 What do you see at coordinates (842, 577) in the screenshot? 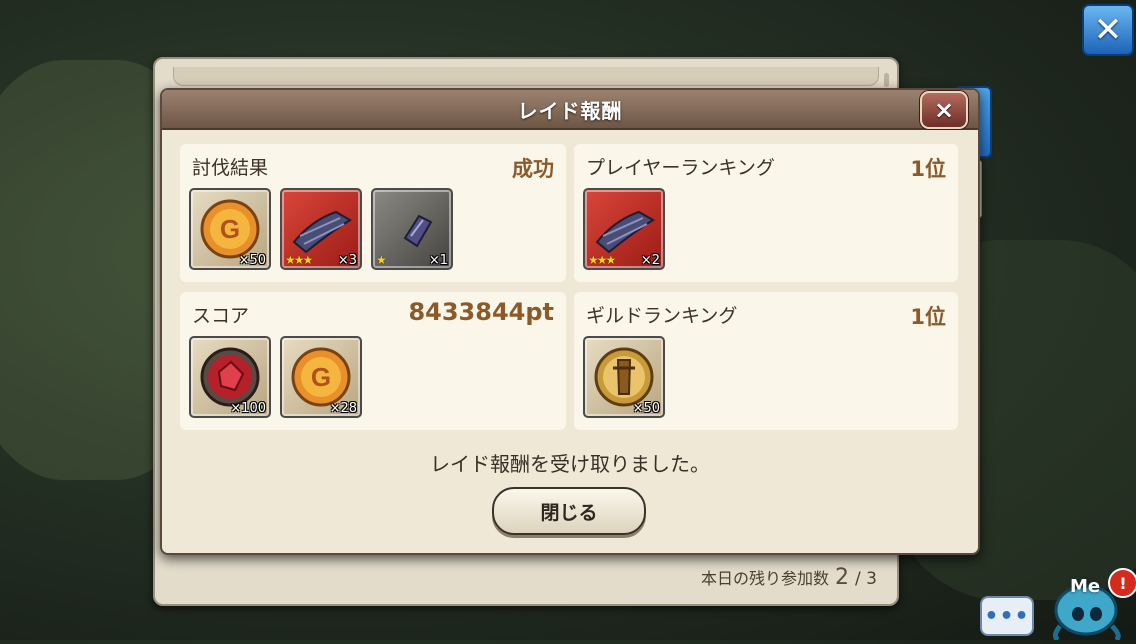
I see `daily-attempts-current: 2` at bounding box center [842, 577].